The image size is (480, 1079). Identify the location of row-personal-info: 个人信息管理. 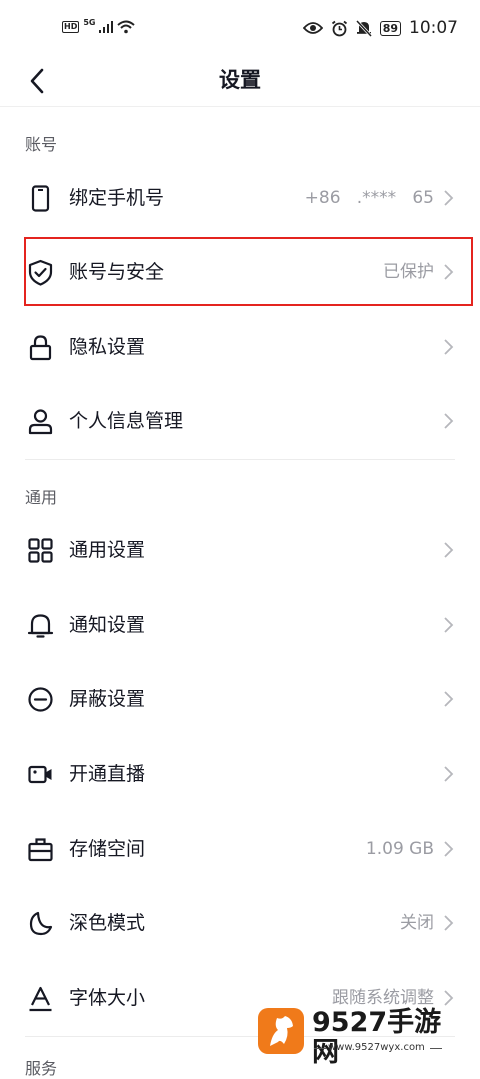
(240, 421).